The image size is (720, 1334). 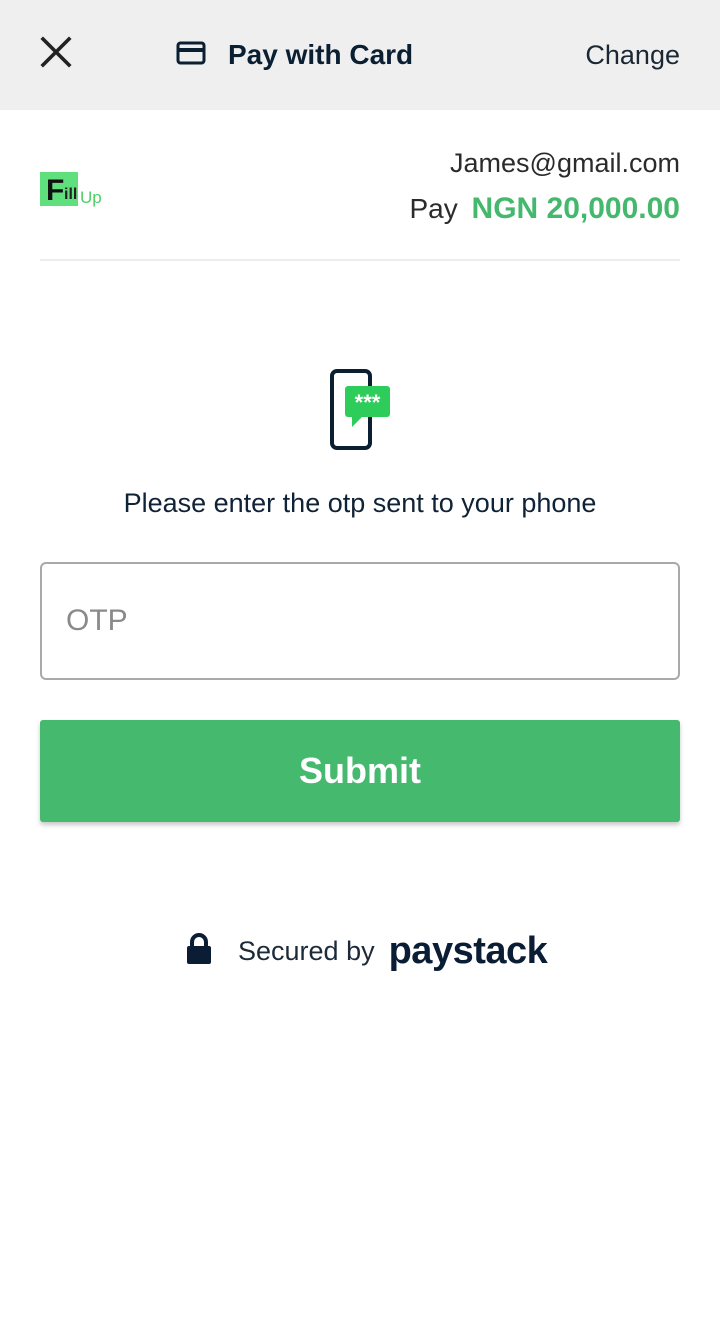 I want to click on pay-label: Pay, so click(x=433, y=208).